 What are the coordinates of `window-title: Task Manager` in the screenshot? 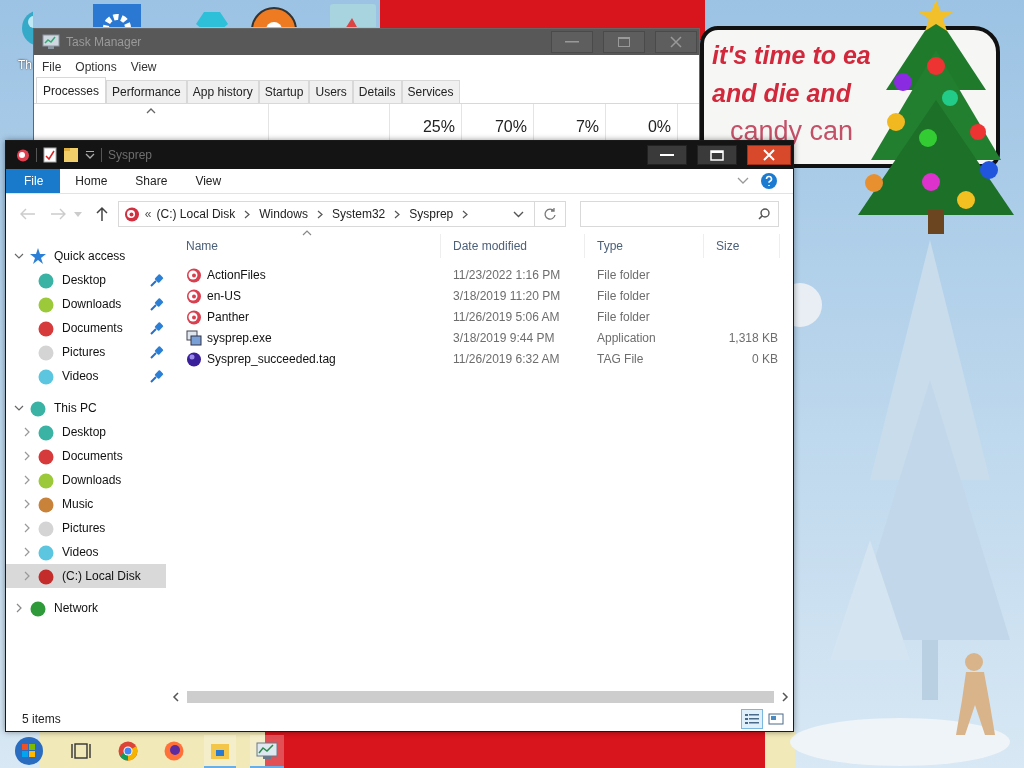 It's located at (104, 42).